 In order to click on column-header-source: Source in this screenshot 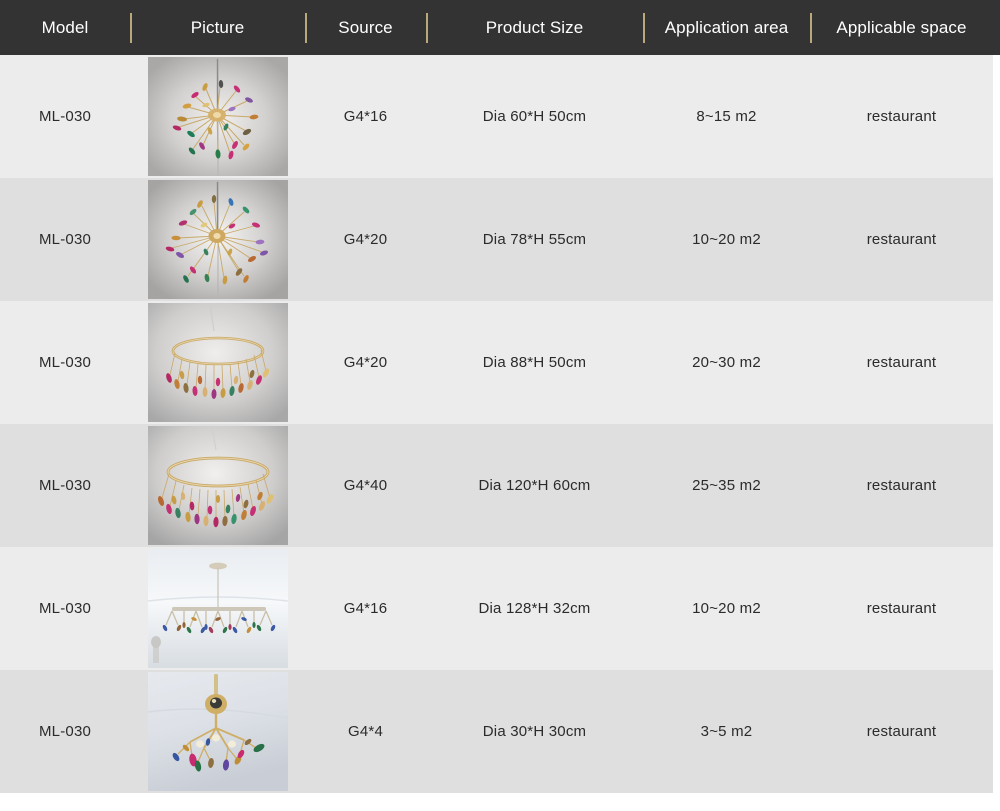, I will do `click(365, 27)`.